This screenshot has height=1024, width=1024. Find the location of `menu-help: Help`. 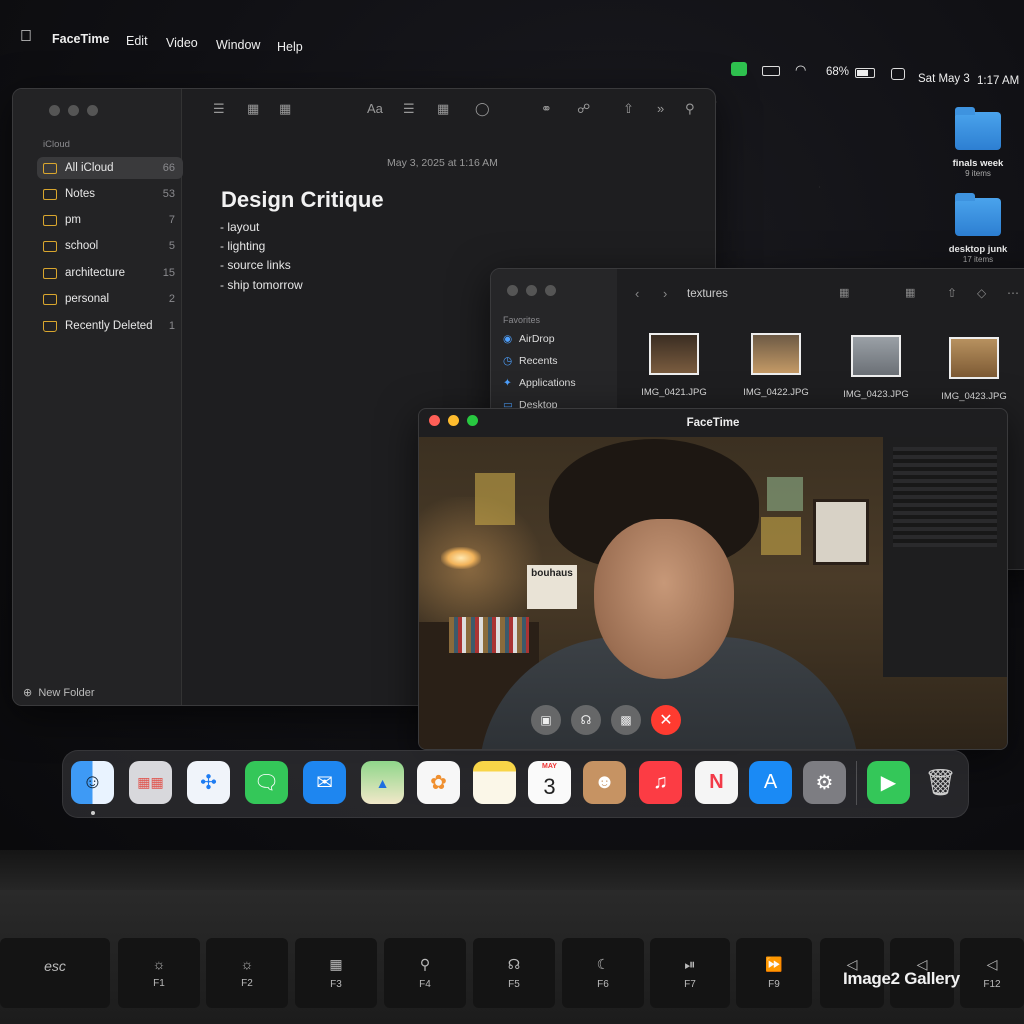

menu-help: Help is located at coordinates (290, 47).